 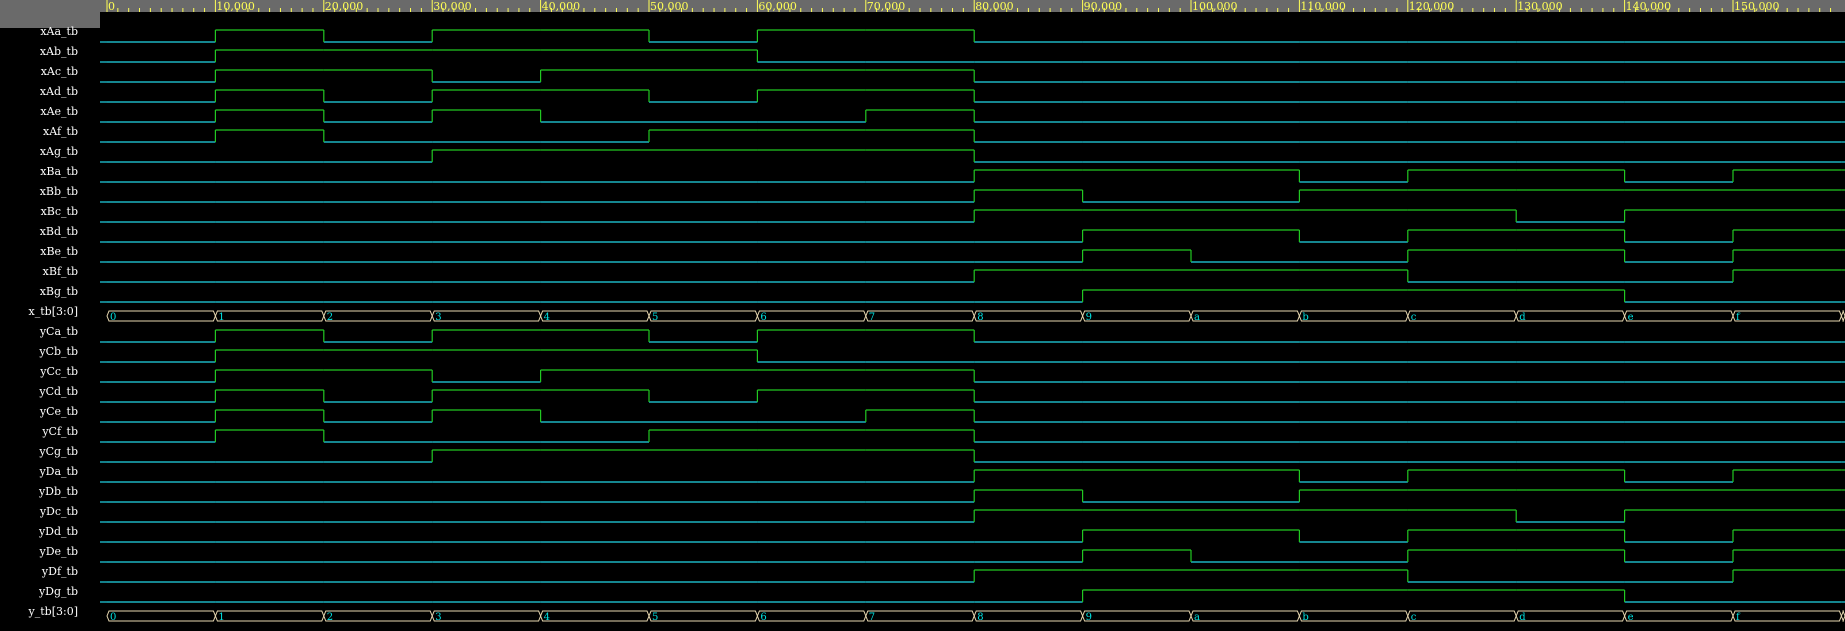 I want to click on signal-name: xBc_tb, so click(x=39, y=212).